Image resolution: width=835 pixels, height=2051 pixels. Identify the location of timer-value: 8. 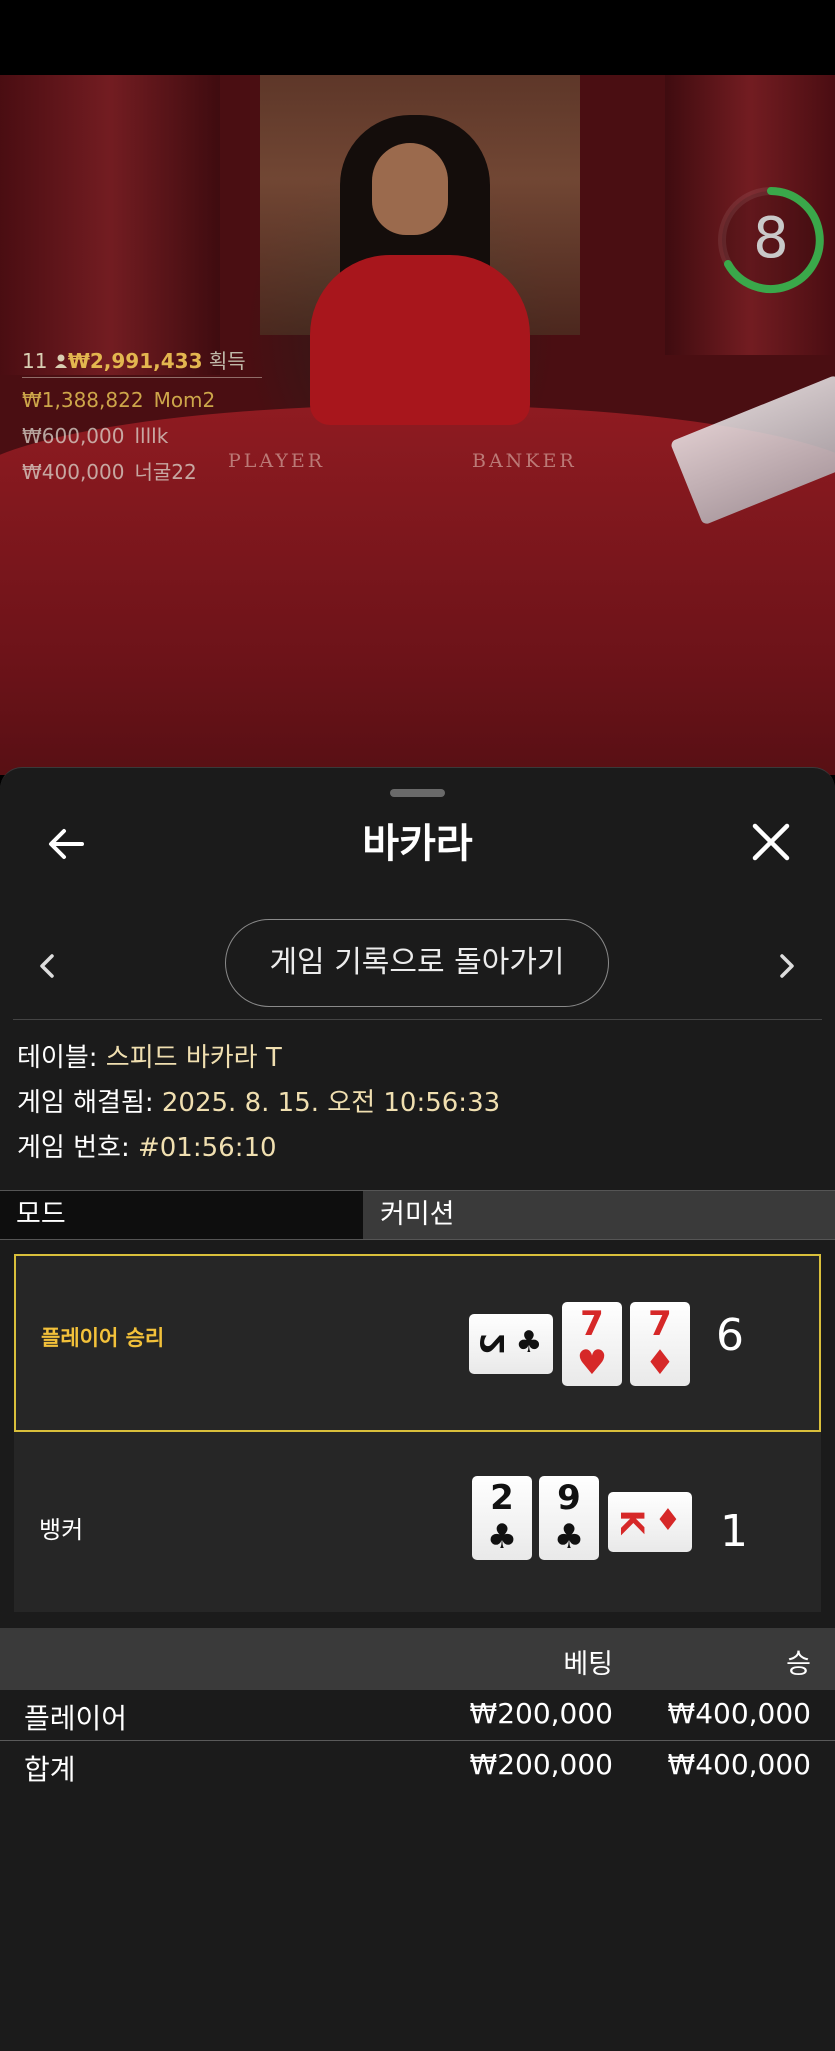
(771, 238).